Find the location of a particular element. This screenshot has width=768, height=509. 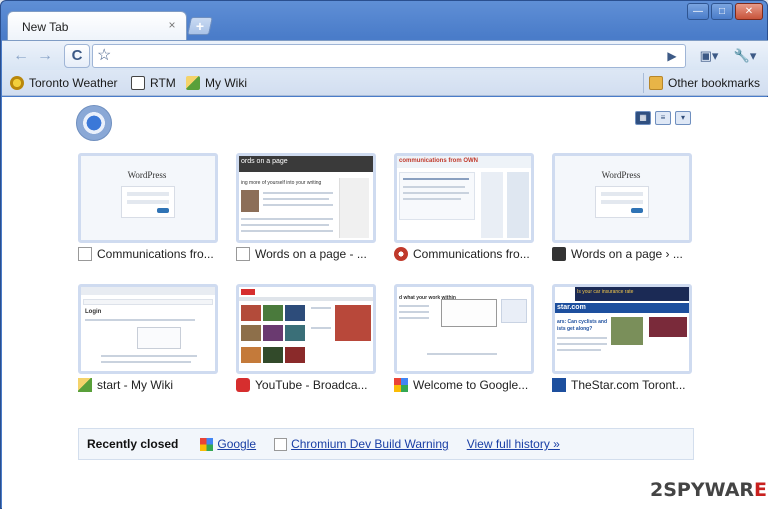

recently-closed-chromium-link: Chromium Dev Build Warning is located at coordinates (361, 444).